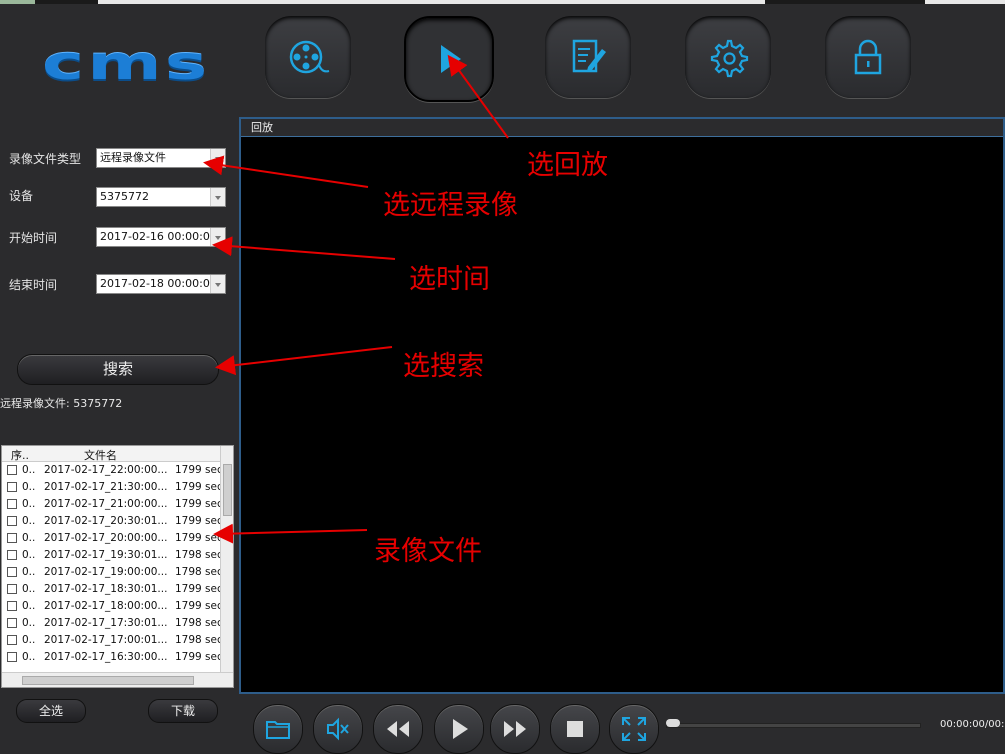  What do you see at coordinates (793, 725) in the screenshot?
I see `progress-track` at bounding box center [793, 725].